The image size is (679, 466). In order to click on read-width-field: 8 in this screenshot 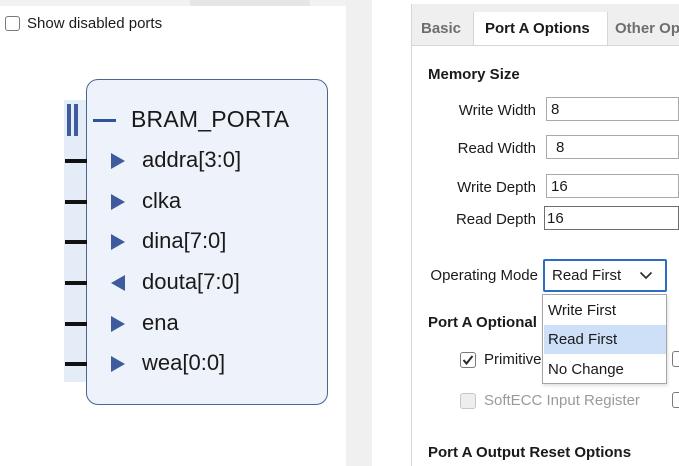, I will do `click(612, 147)`.